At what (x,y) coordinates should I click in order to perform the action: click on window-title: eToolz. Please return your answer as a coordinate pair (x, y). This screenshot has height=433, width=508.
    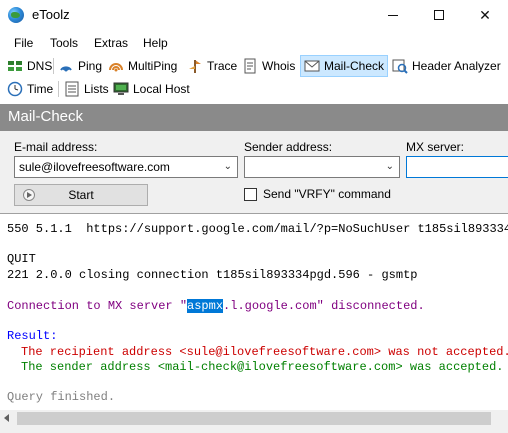
    Looking at the image, I should click on (51, 14).